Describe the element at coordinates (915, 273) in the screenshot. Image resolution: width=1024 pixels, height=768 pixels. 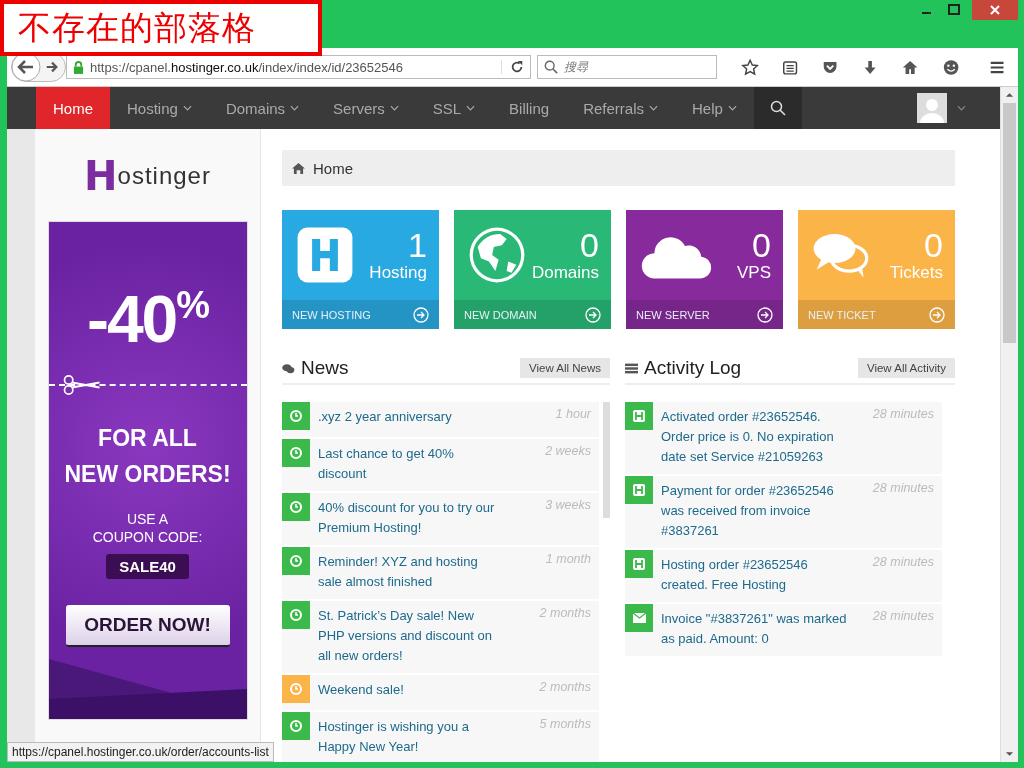
I see `tile-label: Tickets` at that location.